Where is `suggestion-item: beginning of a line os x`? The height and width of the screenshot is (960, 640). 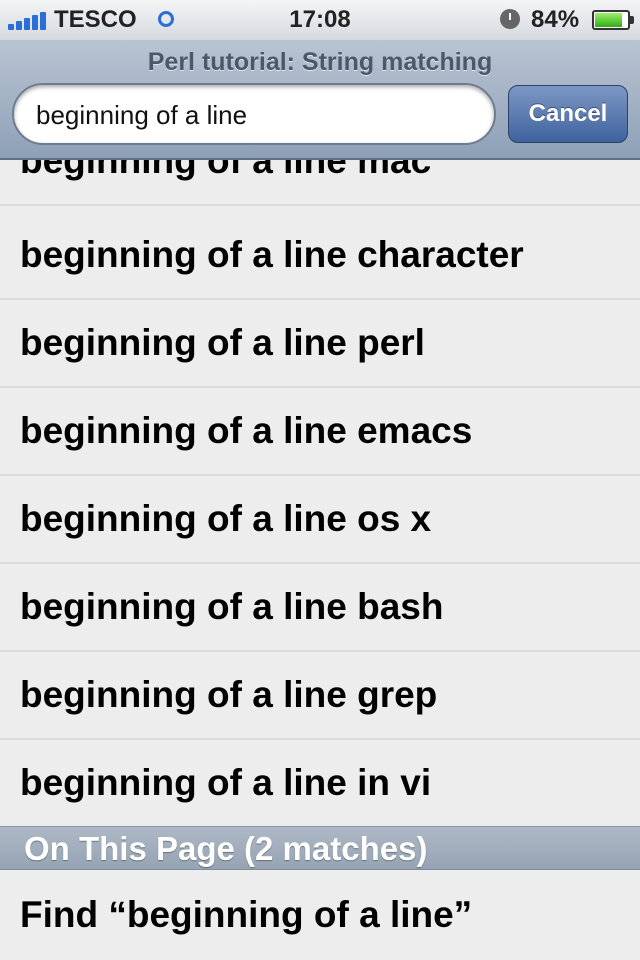 suggestion-item: beginning of a line os x is located at coordinates (320, 520).